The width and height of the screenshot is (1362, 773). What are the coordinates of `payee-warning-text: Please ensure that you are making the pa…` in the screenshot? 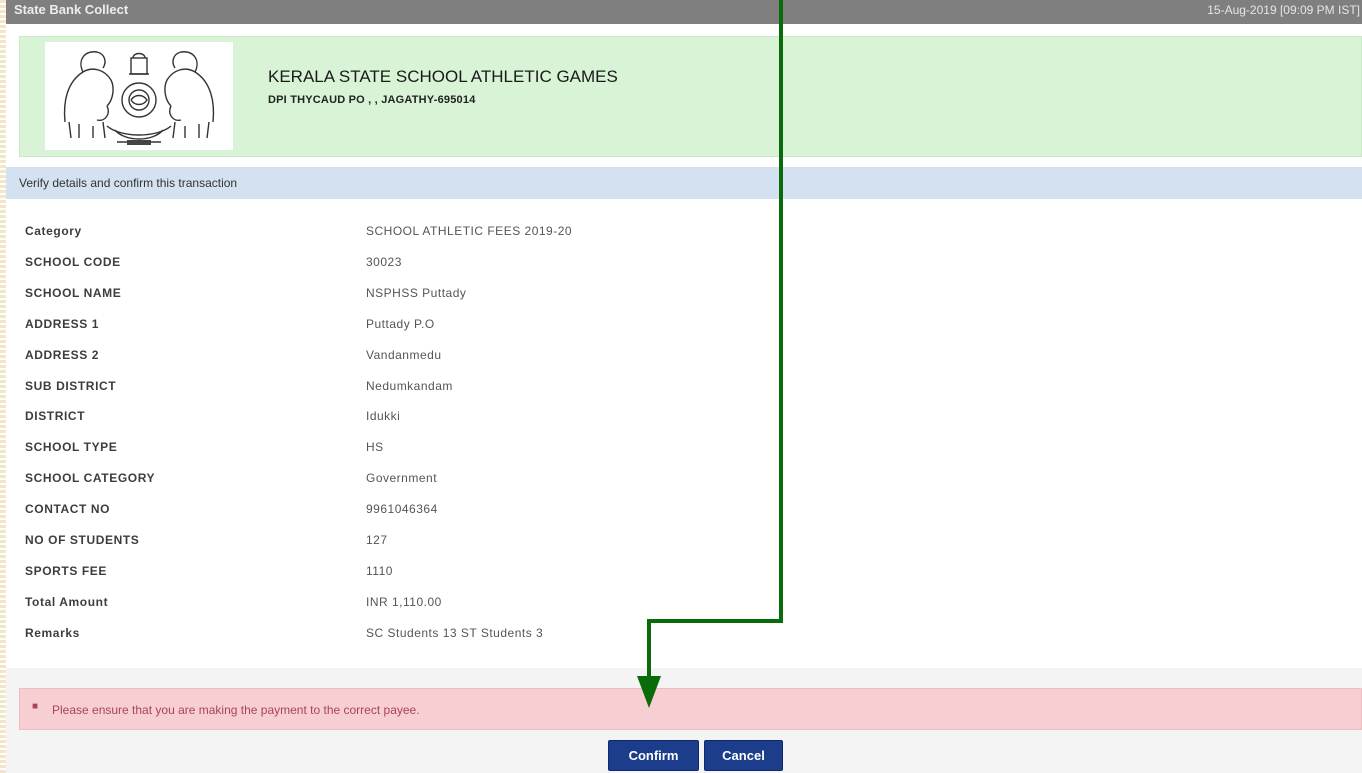 It's located at (236, 710).